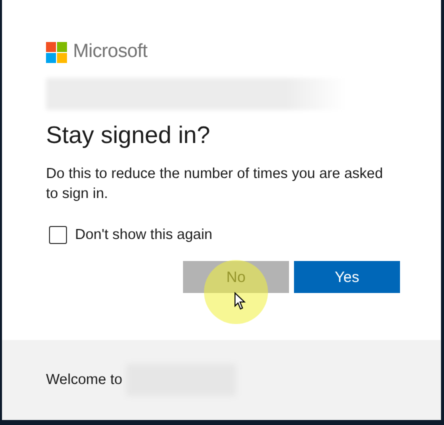 Image resolution: width=444 pixels, height=425 pixels. What do you see at coordinates (347, 277) in the screenshot?
I see `yes-button: Yes` at bounding box center [347, 277].